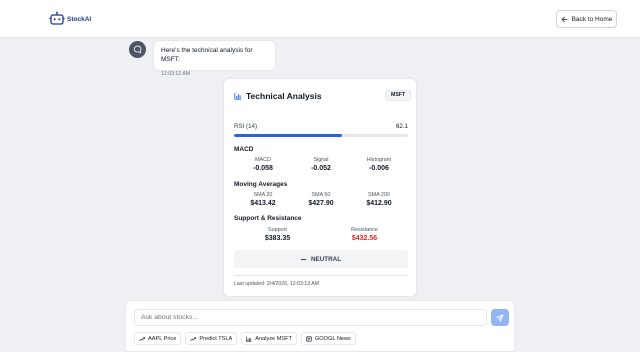 Image resolution: width=640 pixels, height=352 pixels. Describe the element at coordinates (309, 339) in the screenshot. I see `newspaper-icon` at that location.